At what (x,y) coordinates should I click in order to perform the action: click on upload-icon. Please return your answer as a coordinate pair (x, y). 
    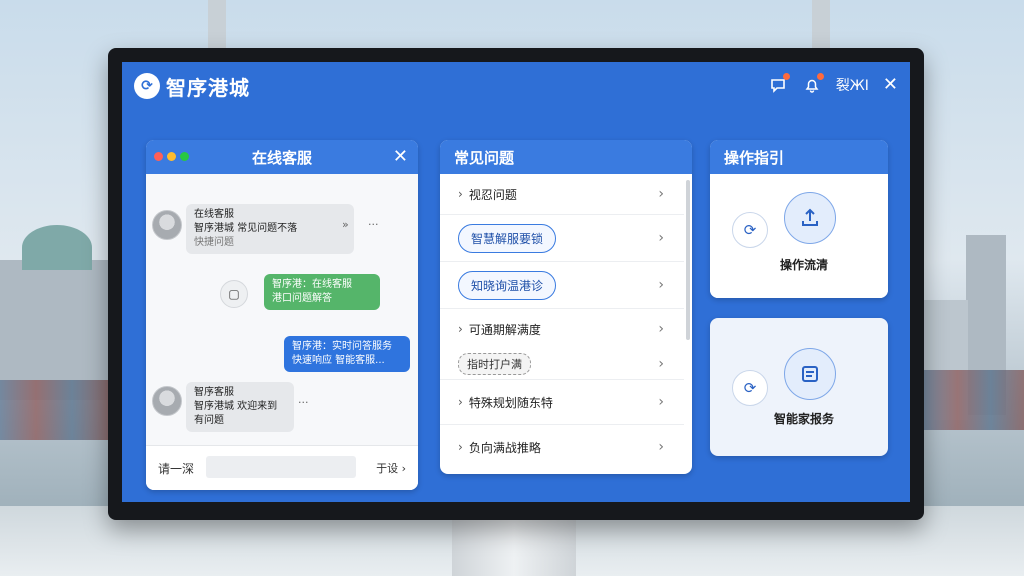
    Looking at the image, I should click on (810, 218).